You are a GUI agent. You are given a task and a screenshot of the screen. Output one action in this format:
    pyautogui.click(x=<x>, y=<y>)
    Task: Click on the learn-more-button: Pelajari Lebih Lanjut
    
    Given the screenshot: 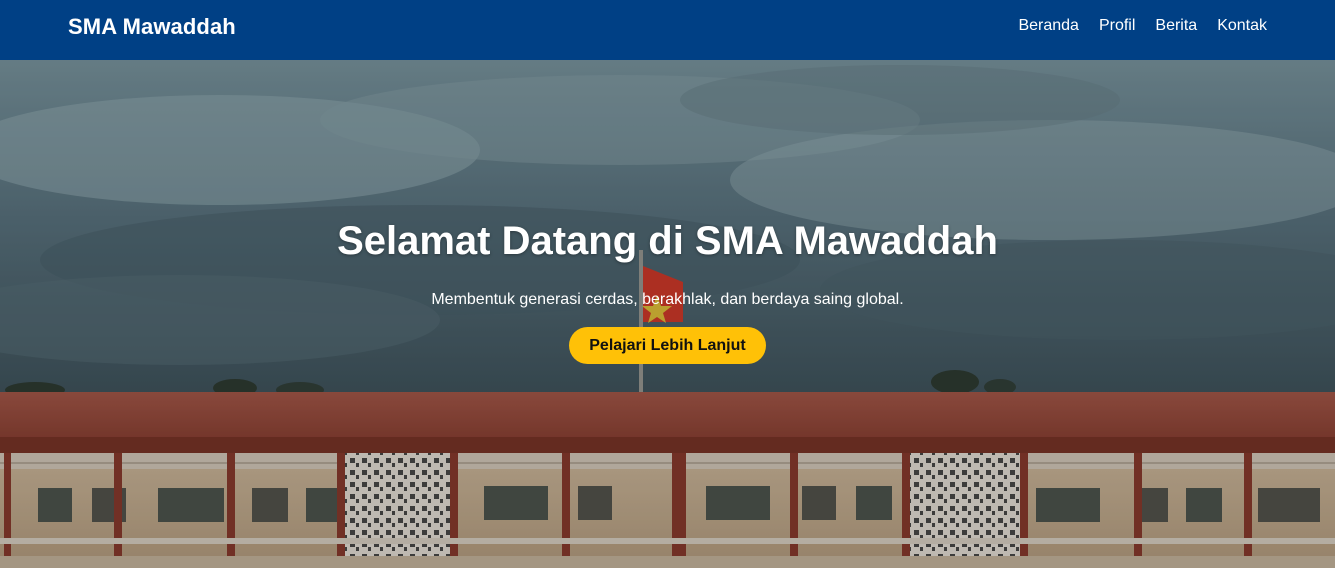 What is the action you would take?
    pyautogui.click(x=667, y=345)
    